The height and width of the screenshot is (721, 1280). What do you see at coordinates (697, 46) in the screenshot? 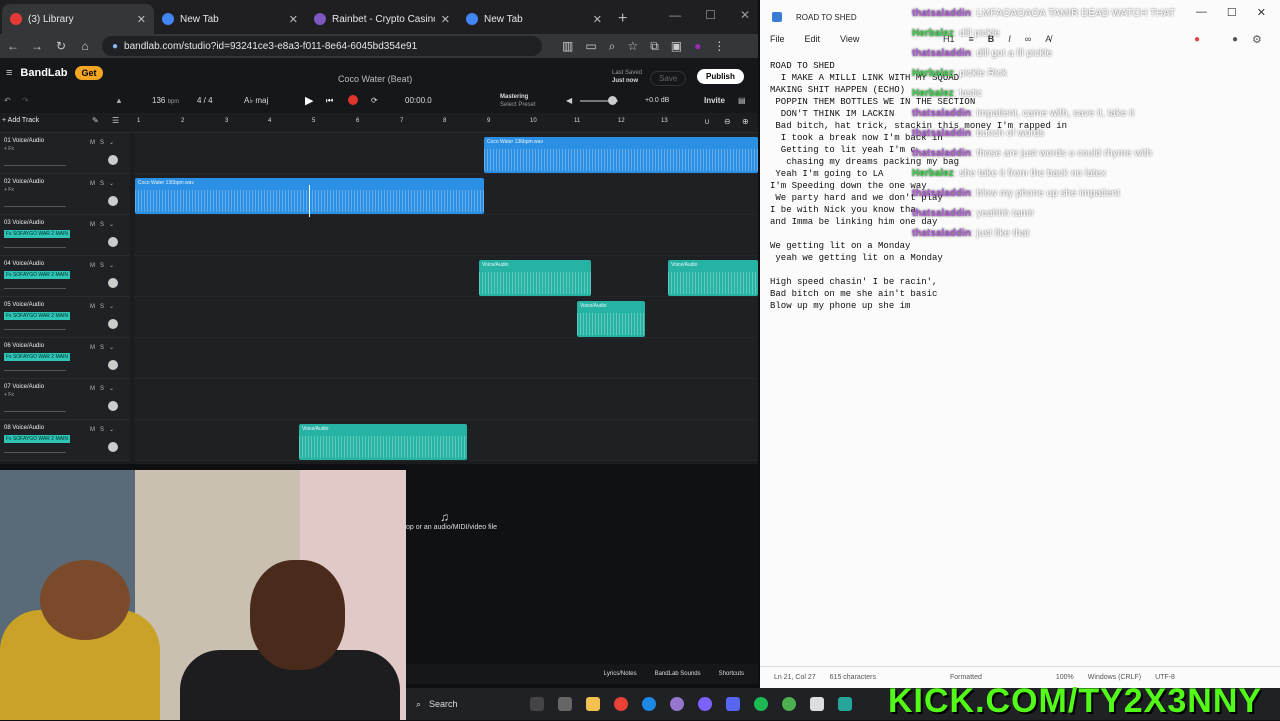
I see `profile-icon: ●` at bounding box center [697, 46].